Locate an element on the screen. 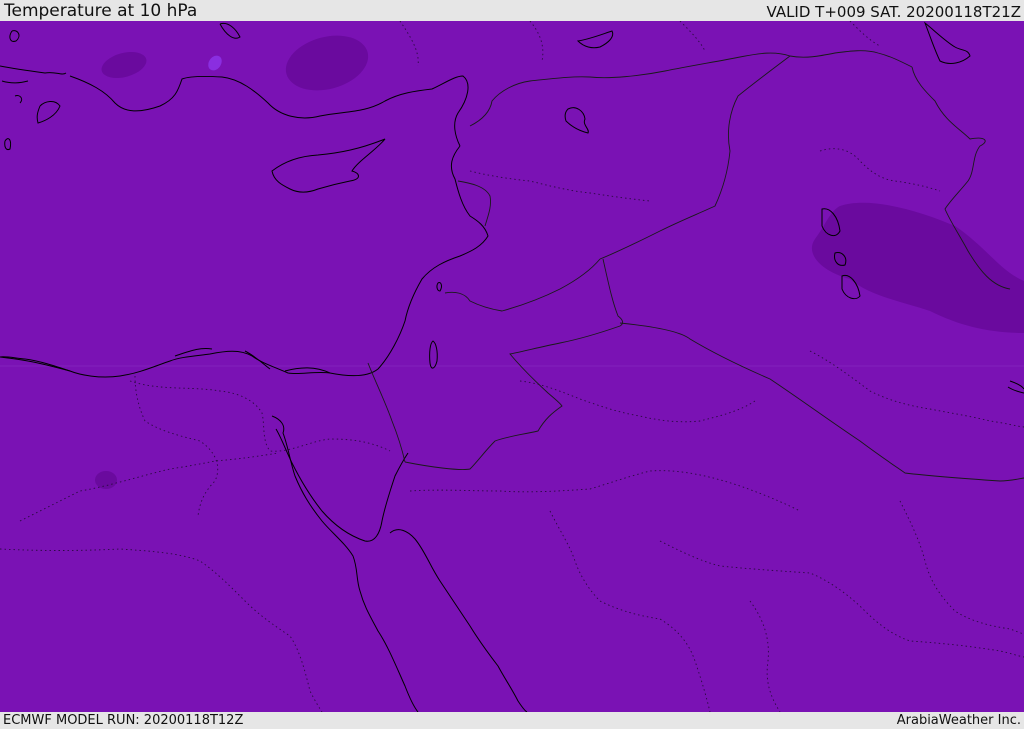 The height and width of the screenshot is (729, 1024). credit-label: ArabiaWeather Inc. is located at coordinates (958, 720).